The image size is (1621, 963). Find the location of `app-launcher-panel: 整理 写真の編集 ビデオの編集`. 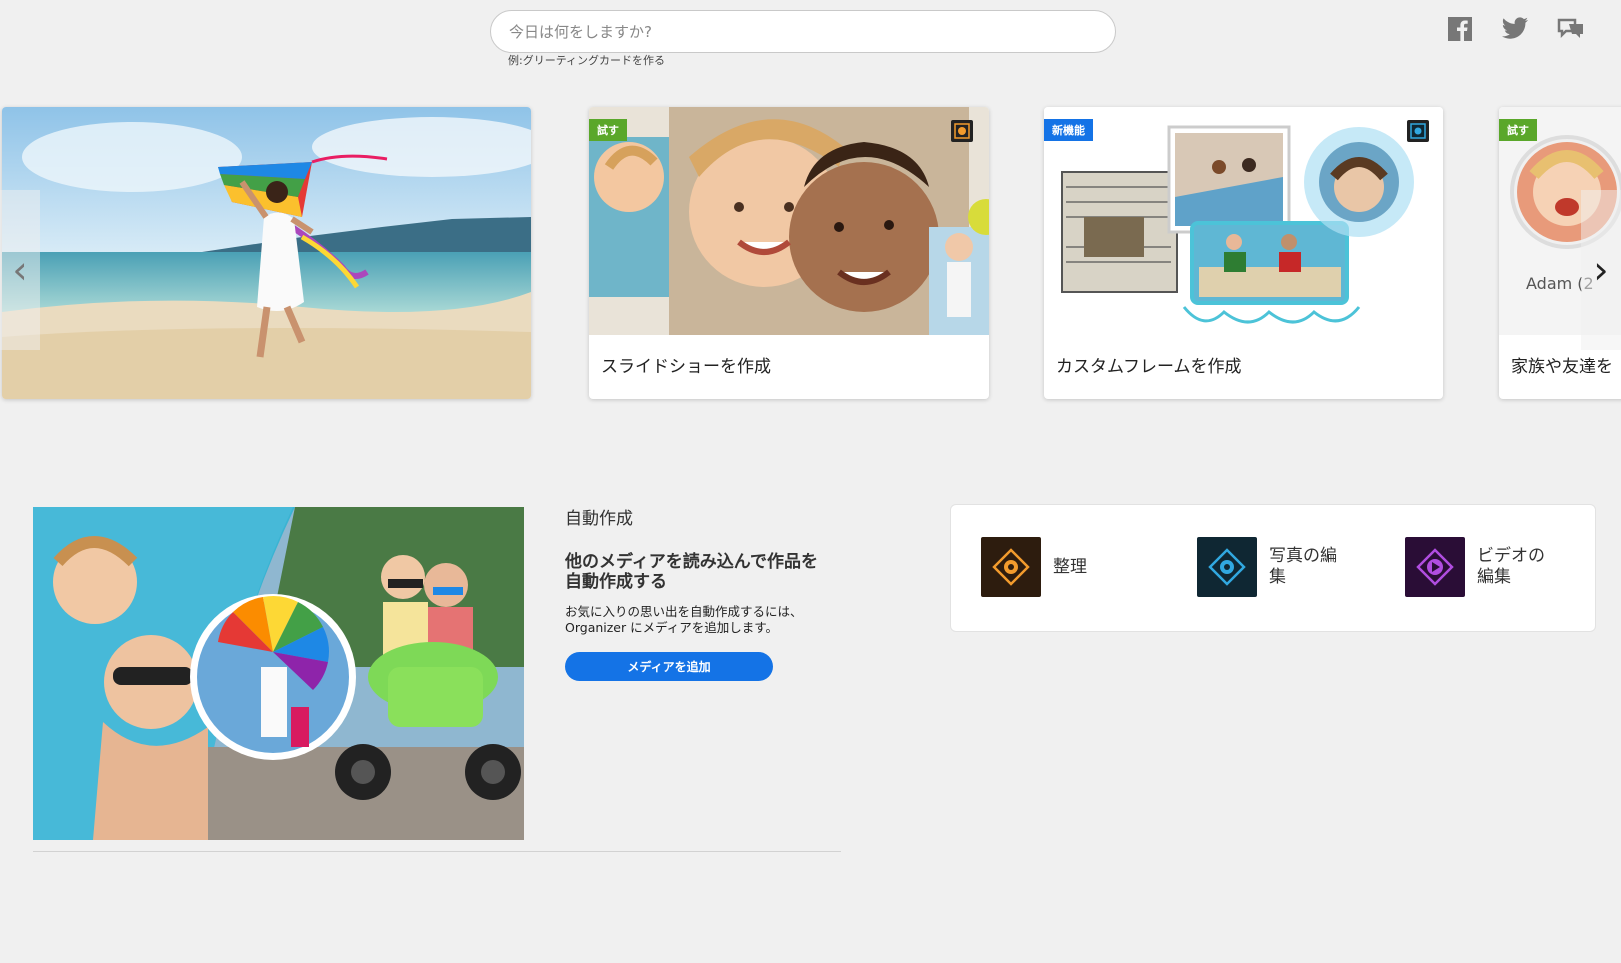

app-launcher-panel: 整理 写真の編集 ビデオの編集 is located at coordinates (1273, 568).